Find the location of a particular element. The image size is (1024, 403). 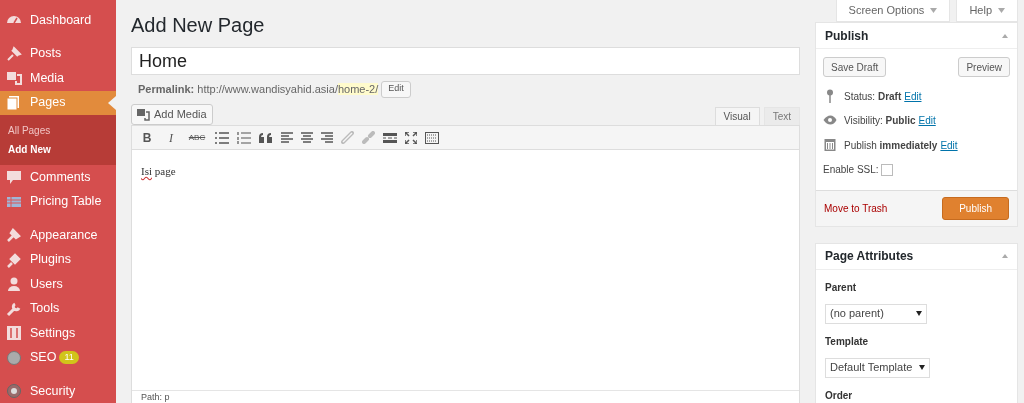

sidebar-item: Pricing Table is located at coordinates (58, 201).